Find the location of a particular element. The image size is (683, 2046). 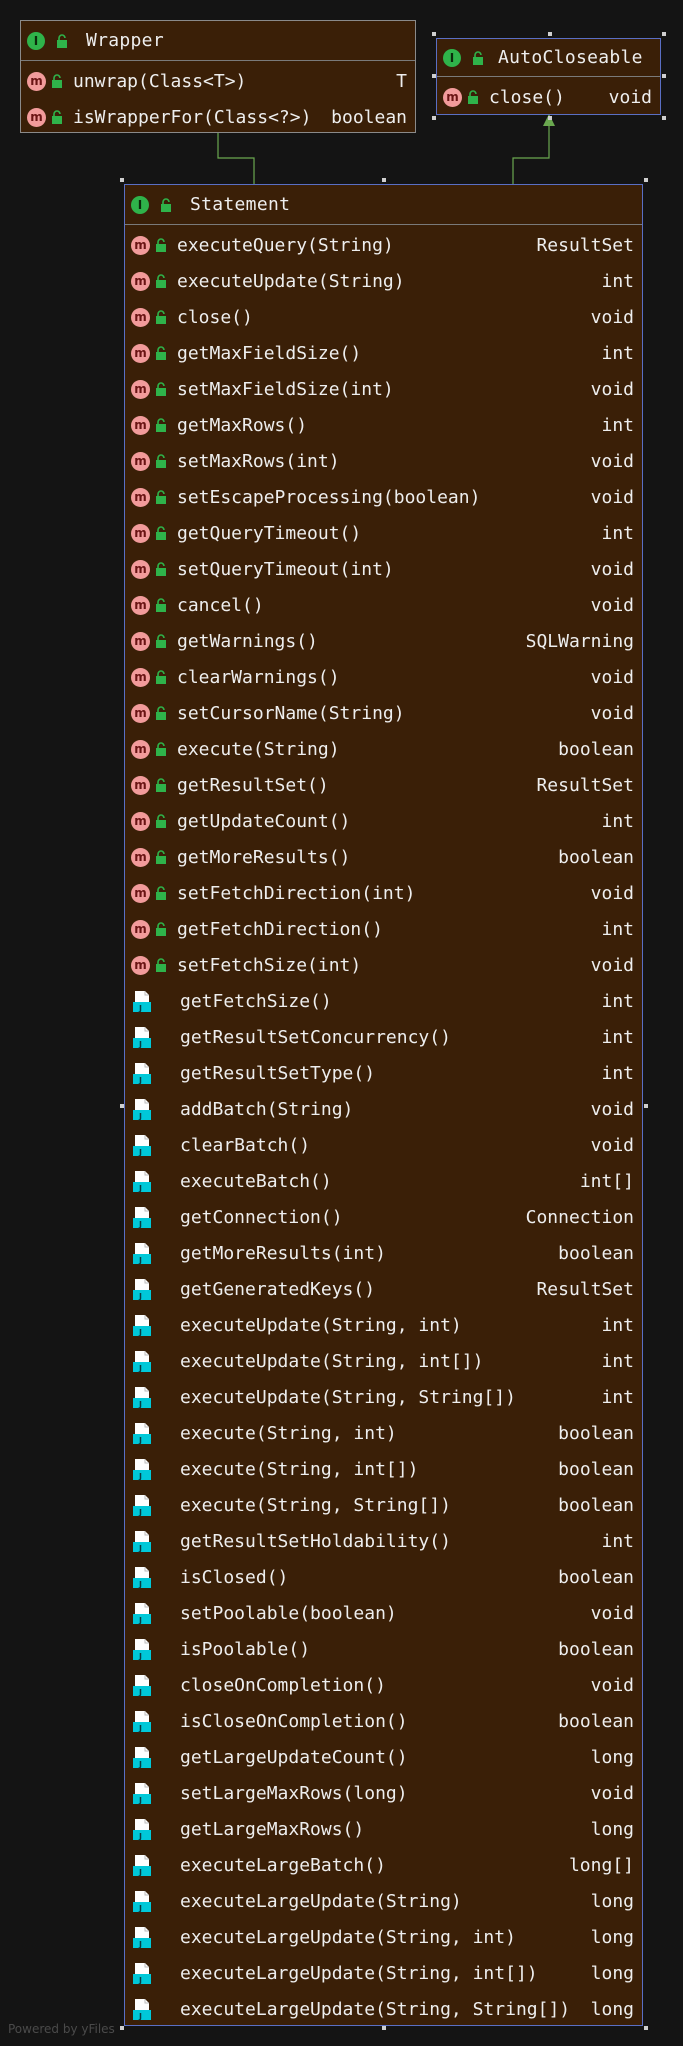

method-row: JgetResultSetConcurrency() int is located at coordinates (383, 1037).